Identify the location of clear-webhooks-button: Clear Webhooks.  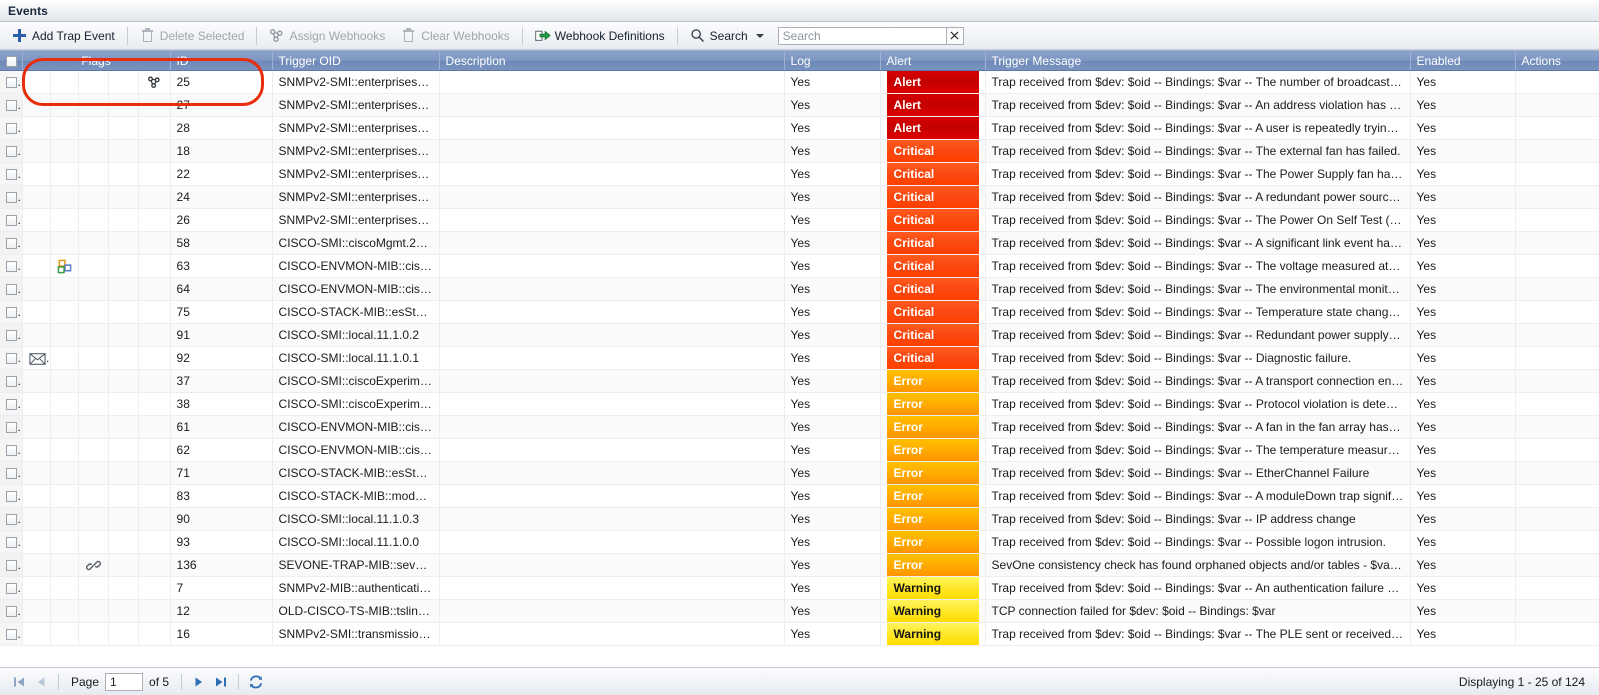
(455, 36).